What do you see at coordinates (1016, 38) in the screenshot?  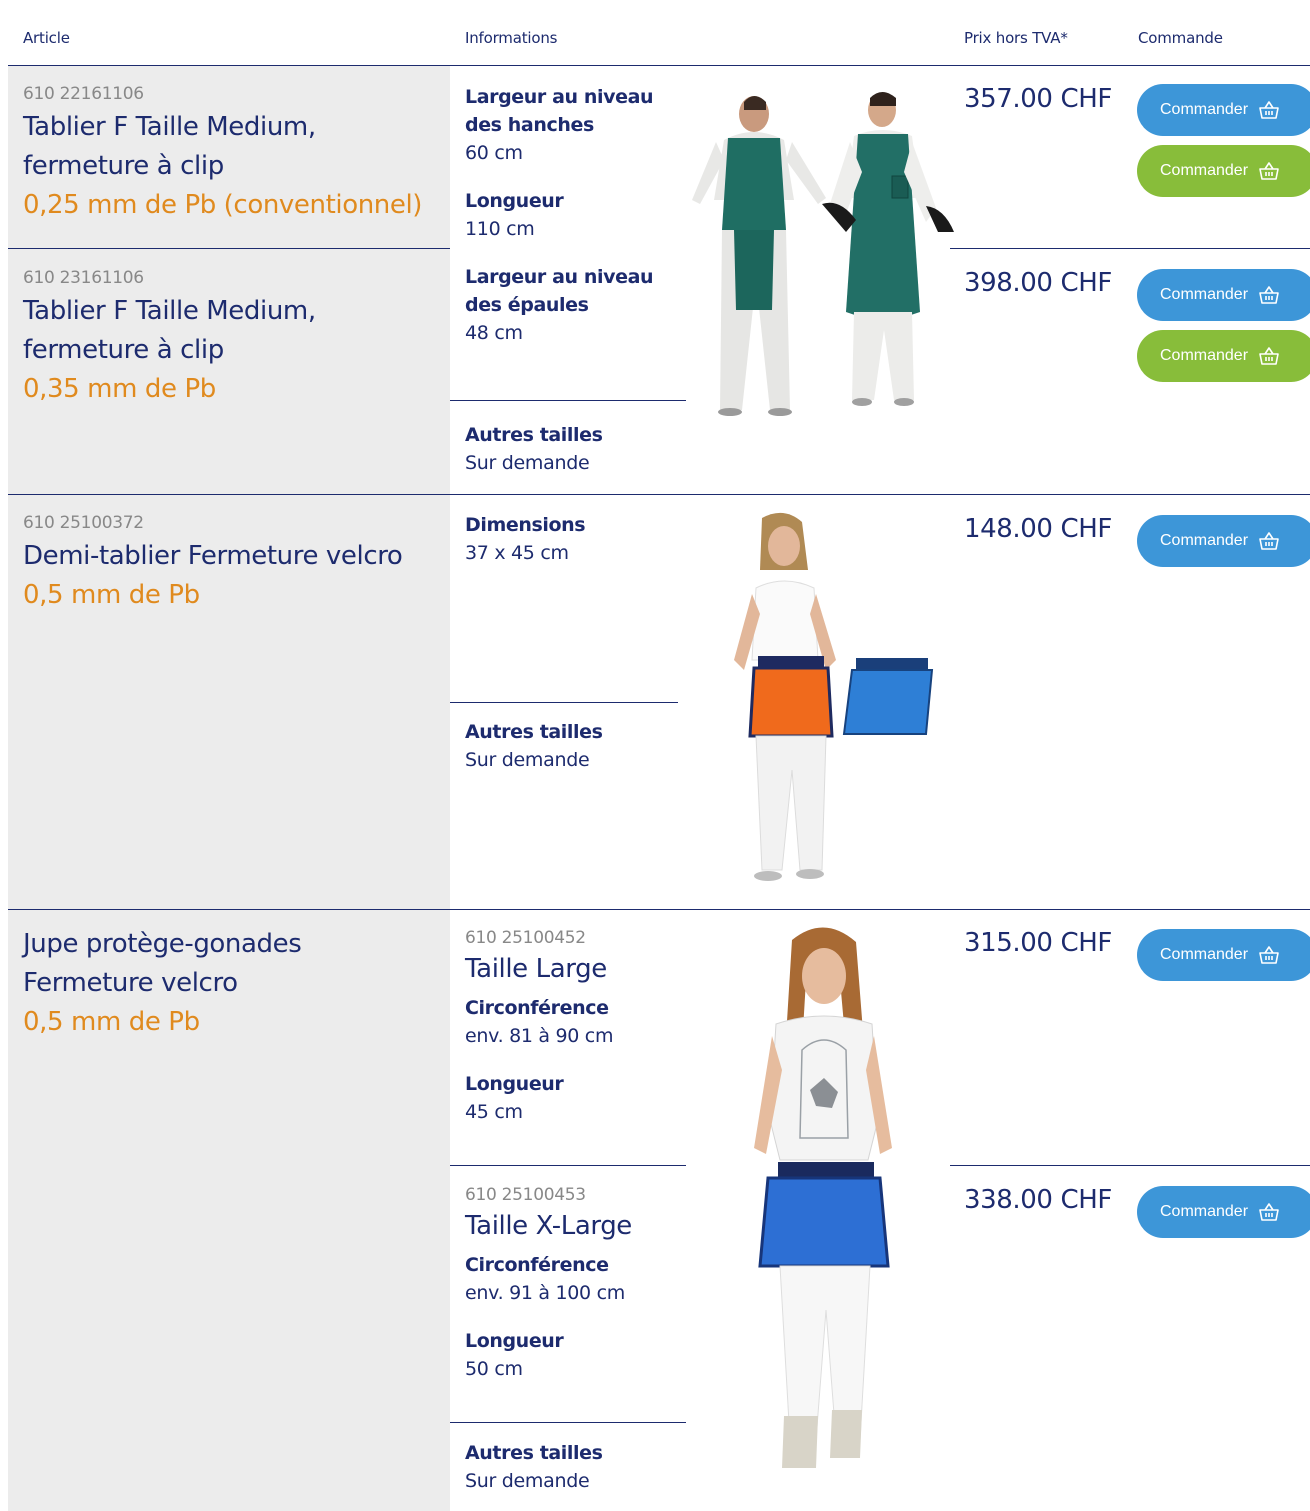 I see `header-price: Prix hors TVA*` at bounding box center [1016, 38].